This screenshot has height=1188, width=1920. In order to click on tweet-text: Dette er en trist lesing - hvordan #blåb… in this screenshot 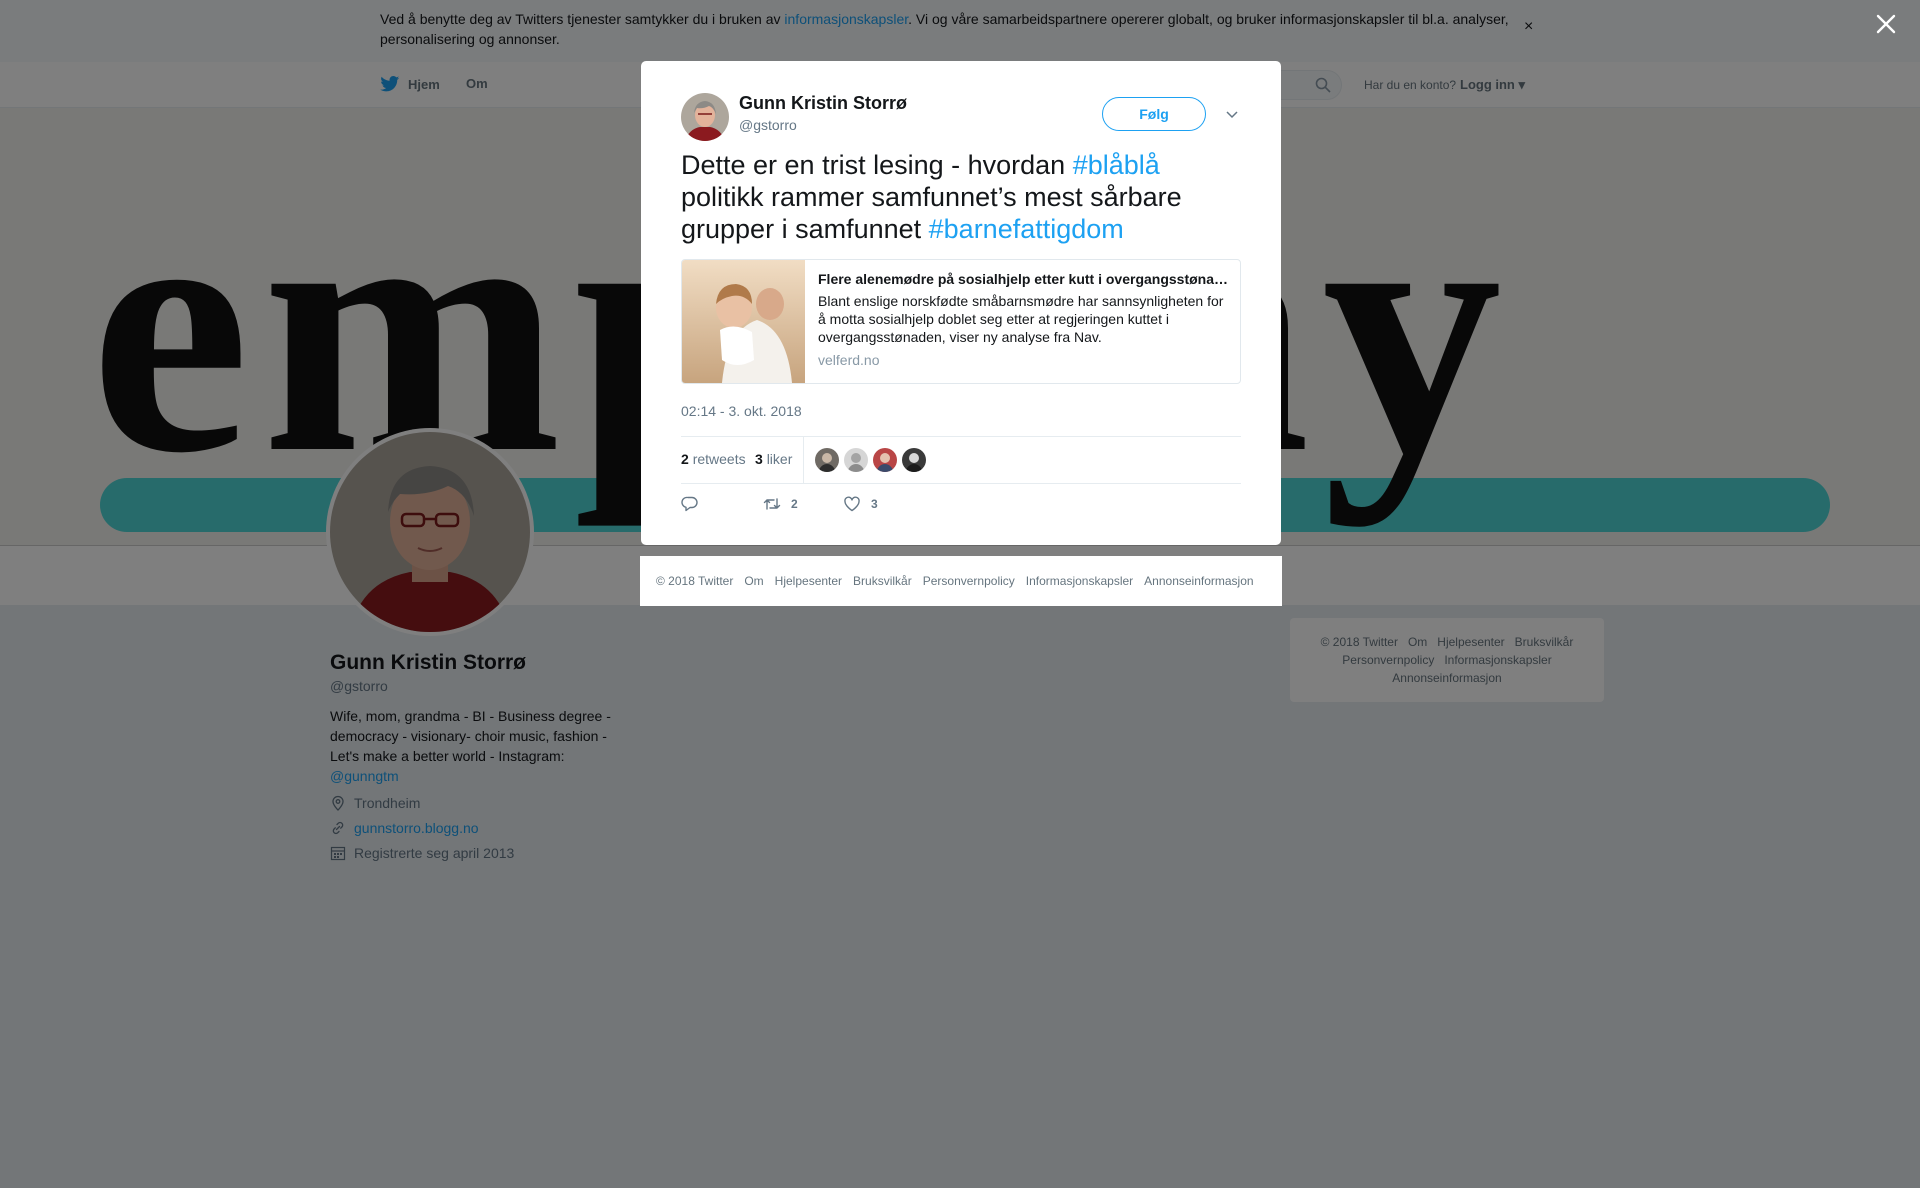, I will do `click(931, 197)`.